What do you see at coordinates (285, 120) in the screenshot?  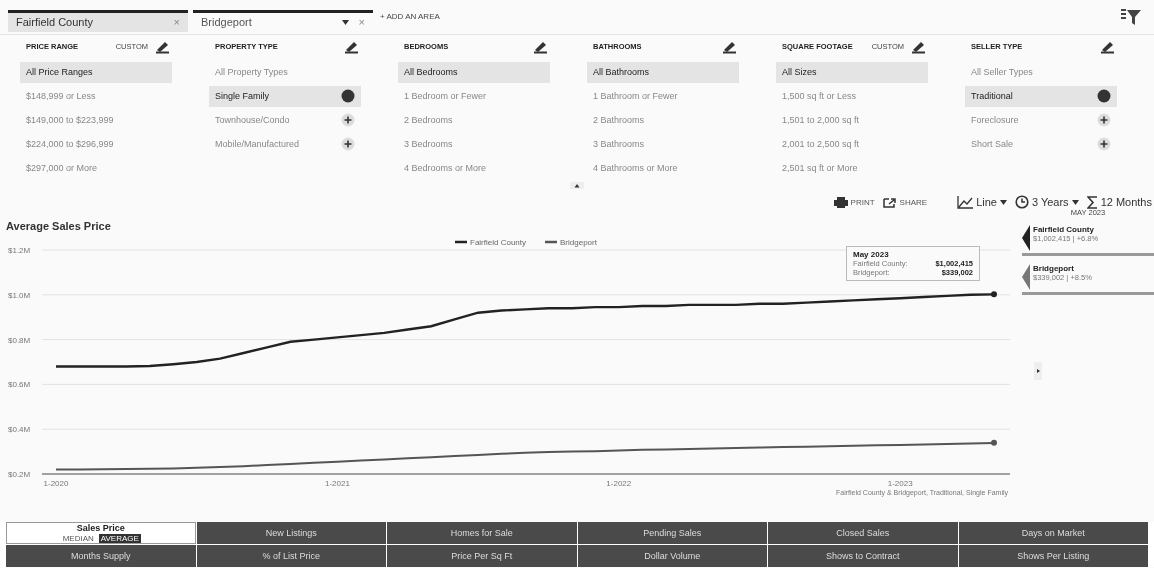 I see `filter-option: Townhouse/Condo` at bounding box center [285, 120].